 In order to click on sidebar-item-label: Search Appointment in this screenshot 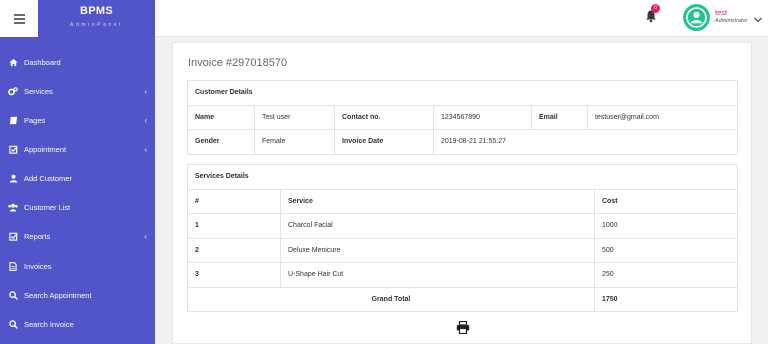, I will do `click(58, 295)`.